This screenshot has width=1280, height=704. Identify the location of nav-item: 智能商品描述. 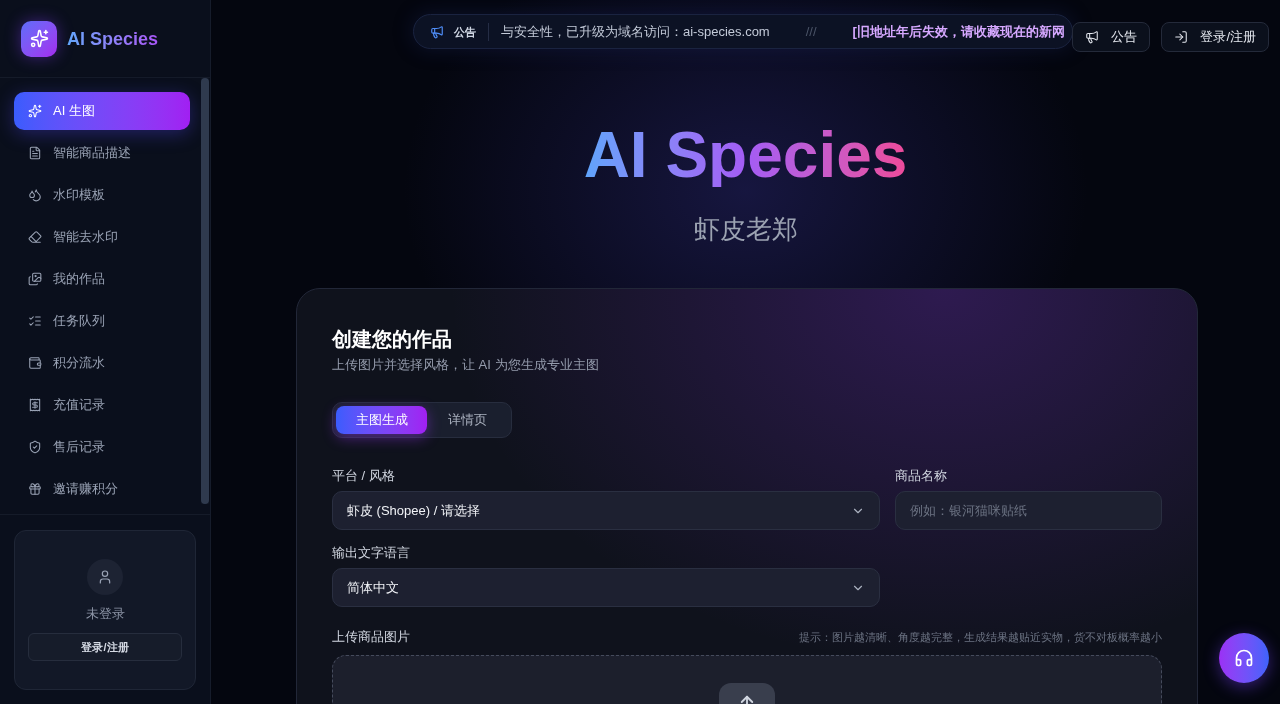
(102, 153).